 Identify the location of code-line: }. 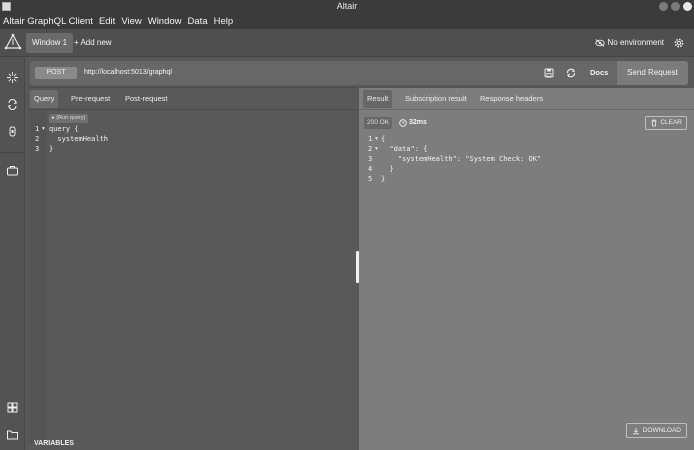
(51, 149).